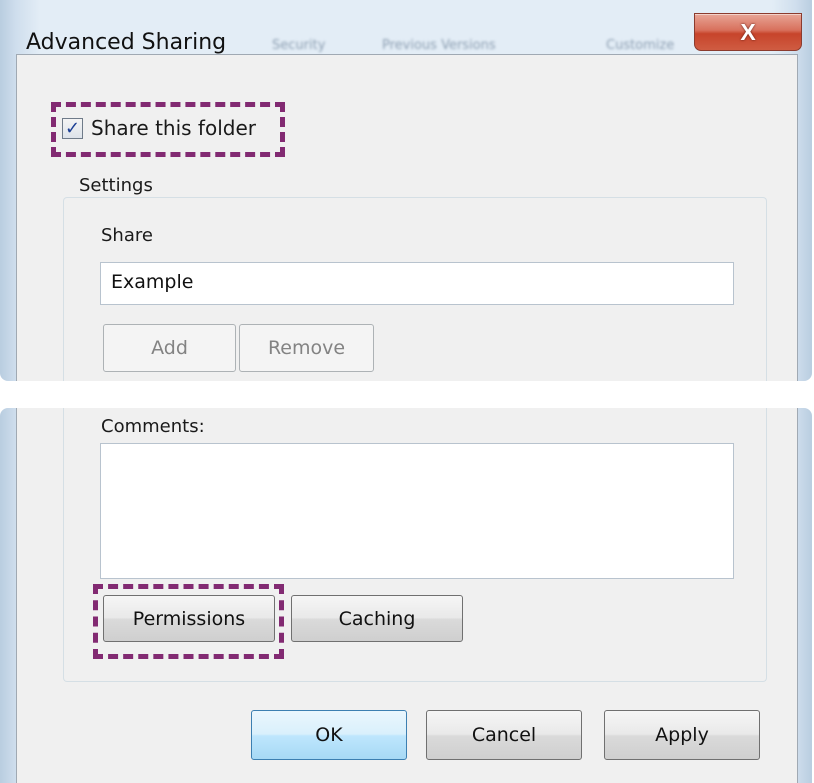 The image size is (814, 783). I want to click on share-name-label: Share, so click(127, 235).